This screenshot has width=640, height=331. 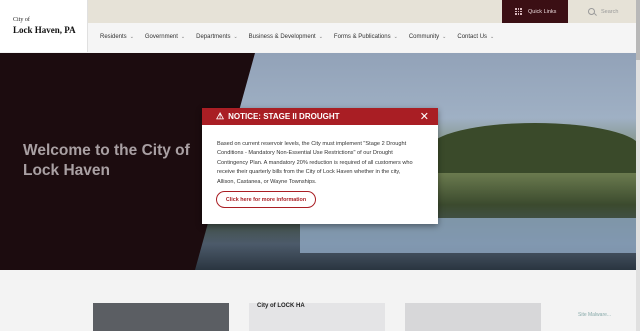 What do you see at coordinates (117, 37) in the screenshot?
I see `nav-residents: Residents ⌄` at bounding box center [117, 37].